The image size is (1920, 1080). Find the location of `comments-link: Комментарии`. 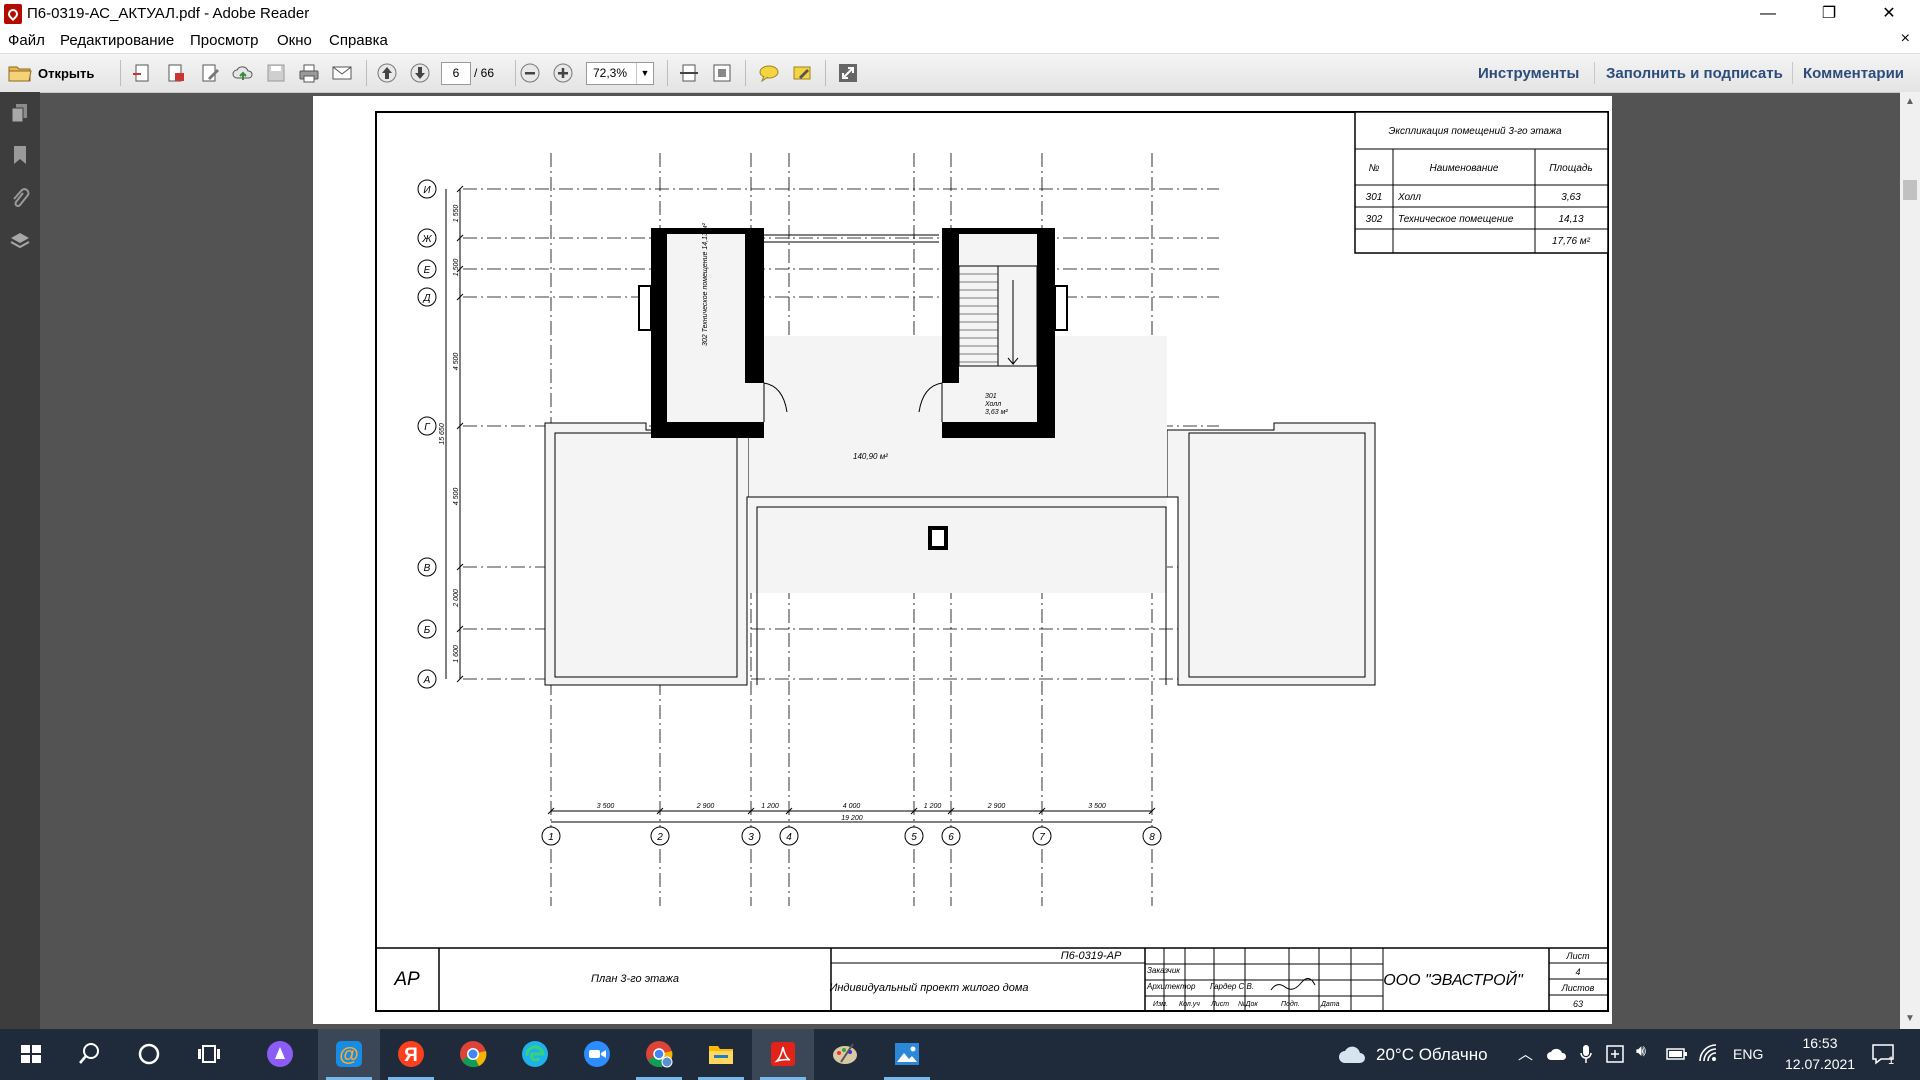

comments-link: Комментарии is located at coordinates (1853, 73).